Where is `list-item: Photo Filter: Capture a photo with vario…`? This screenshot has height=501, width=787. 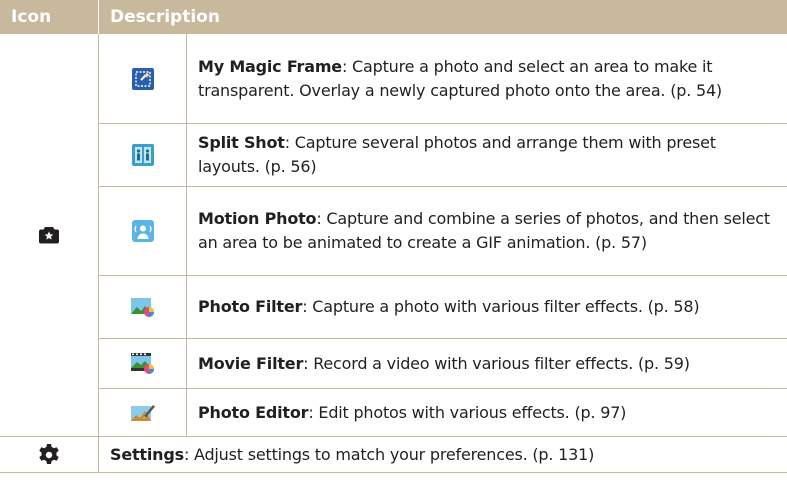 list-item: Photo Filter: Capture a photo with vario… is located at coordinates (443, 307).